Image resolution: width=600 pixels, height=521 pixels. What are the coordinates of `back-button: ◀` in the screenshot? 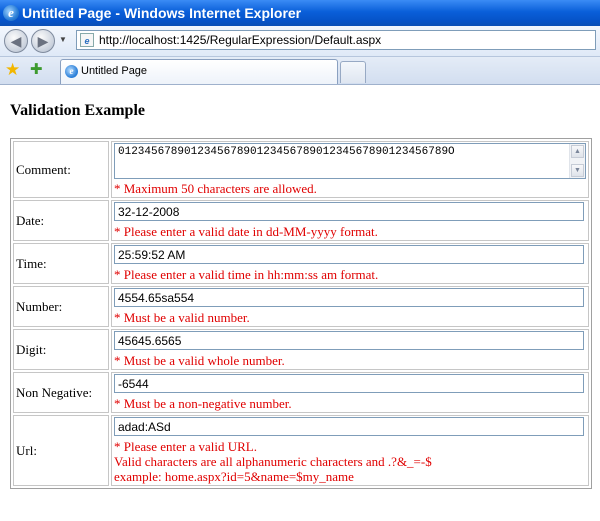 It's located at (16, 41).